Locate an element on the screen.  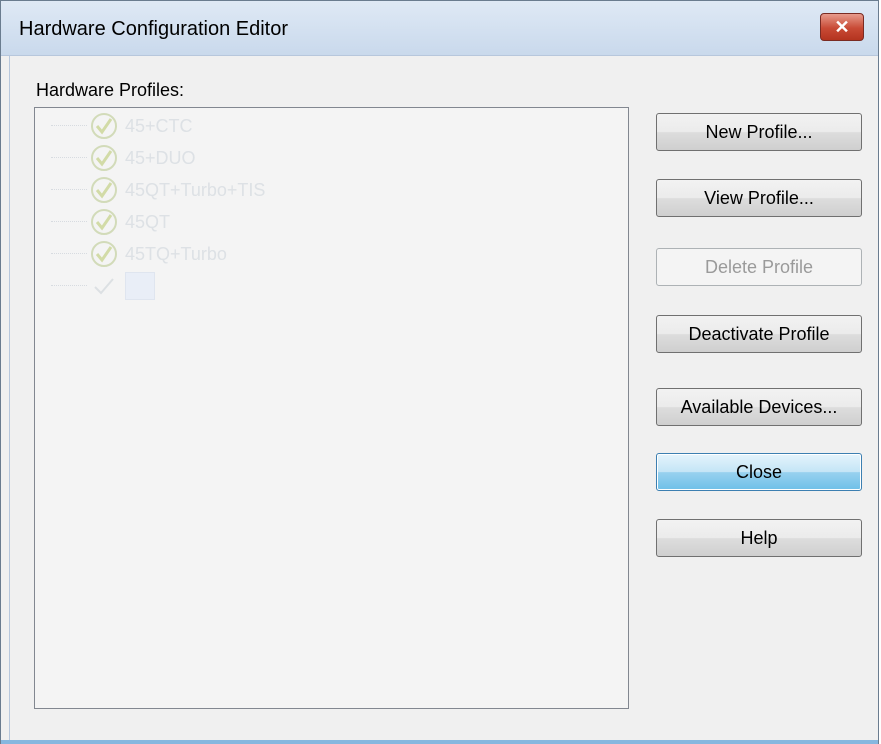
profile-item-new is located at coordinates (103, 286).